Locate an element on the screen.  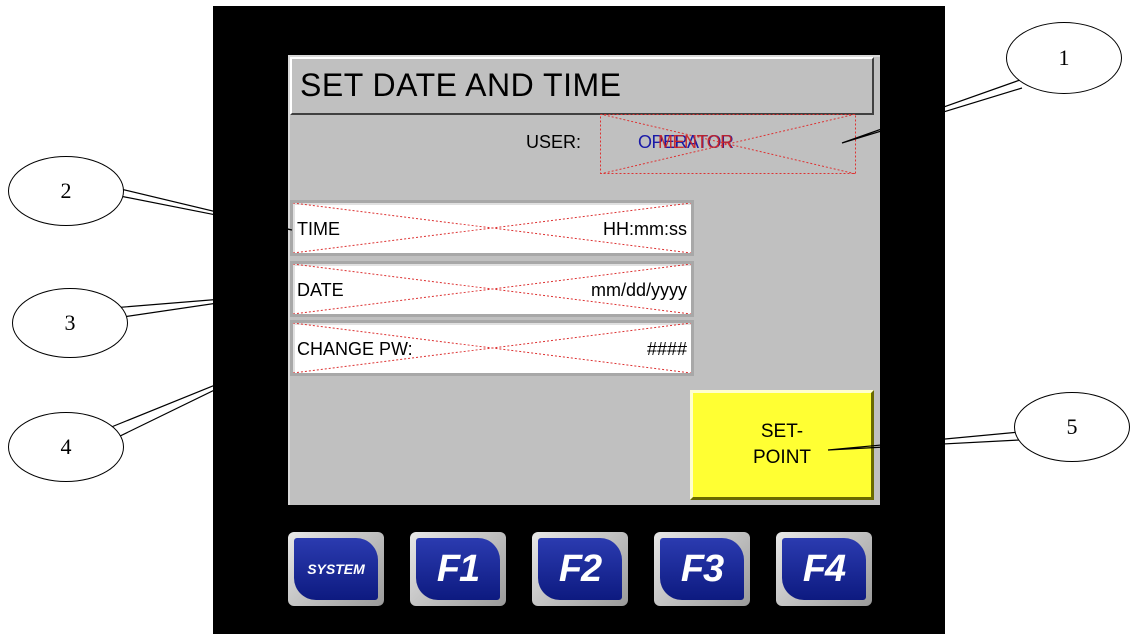
f2-key-button: F2 is located at coordinates (580, 569).